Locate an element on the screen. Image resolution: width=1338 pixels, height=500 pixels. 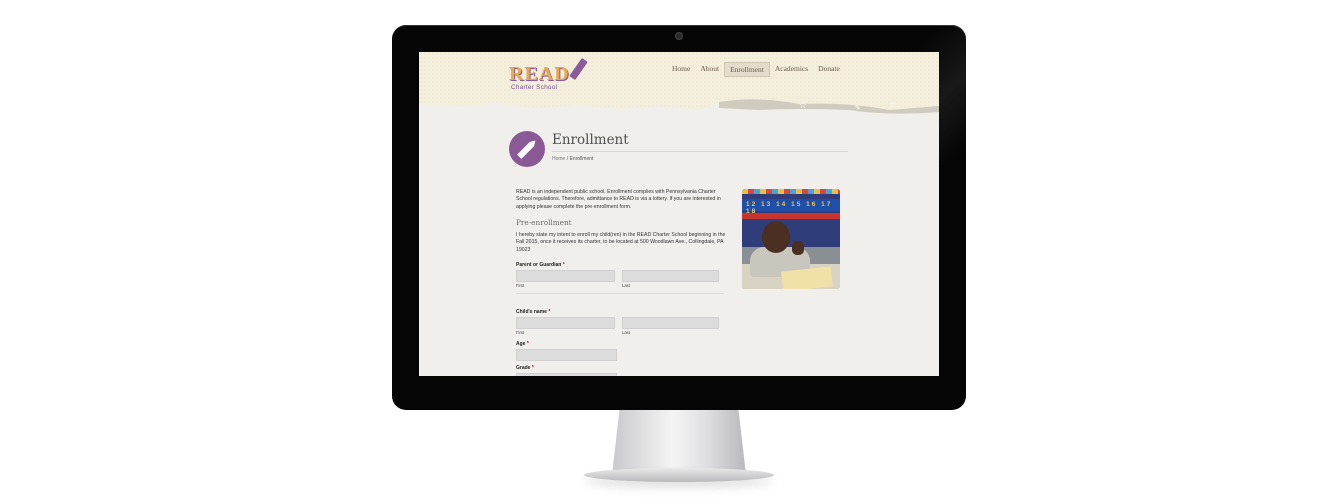
child-label-text: Child's name is located at coordinates (531, 312).